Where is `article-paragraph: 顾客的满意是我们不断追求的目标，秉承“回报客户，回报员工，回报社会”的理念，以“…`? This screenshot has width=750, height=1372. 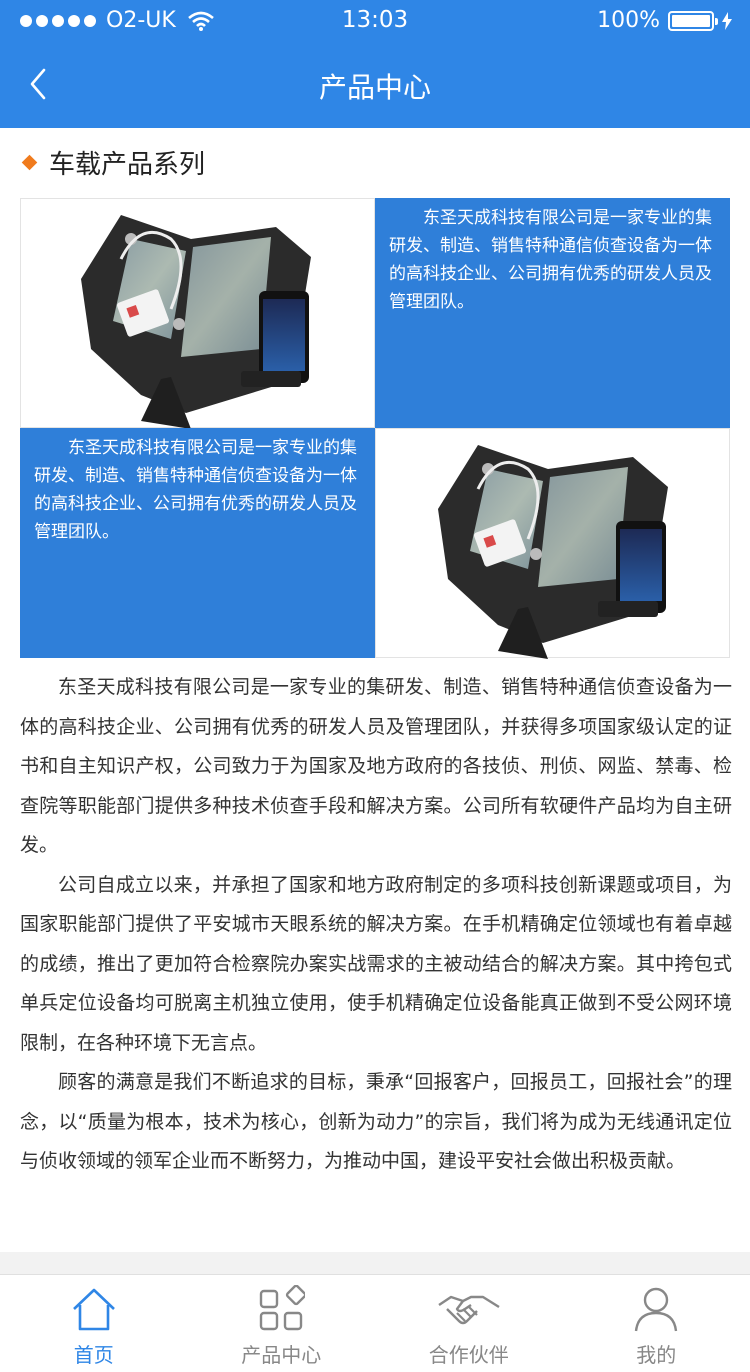
article-paragraph: 顾客的满意是我们不断追求的目标，秉承“回报客户，回报员工，回报社会”的理念，以“… is located at coordinates (376, 1121).